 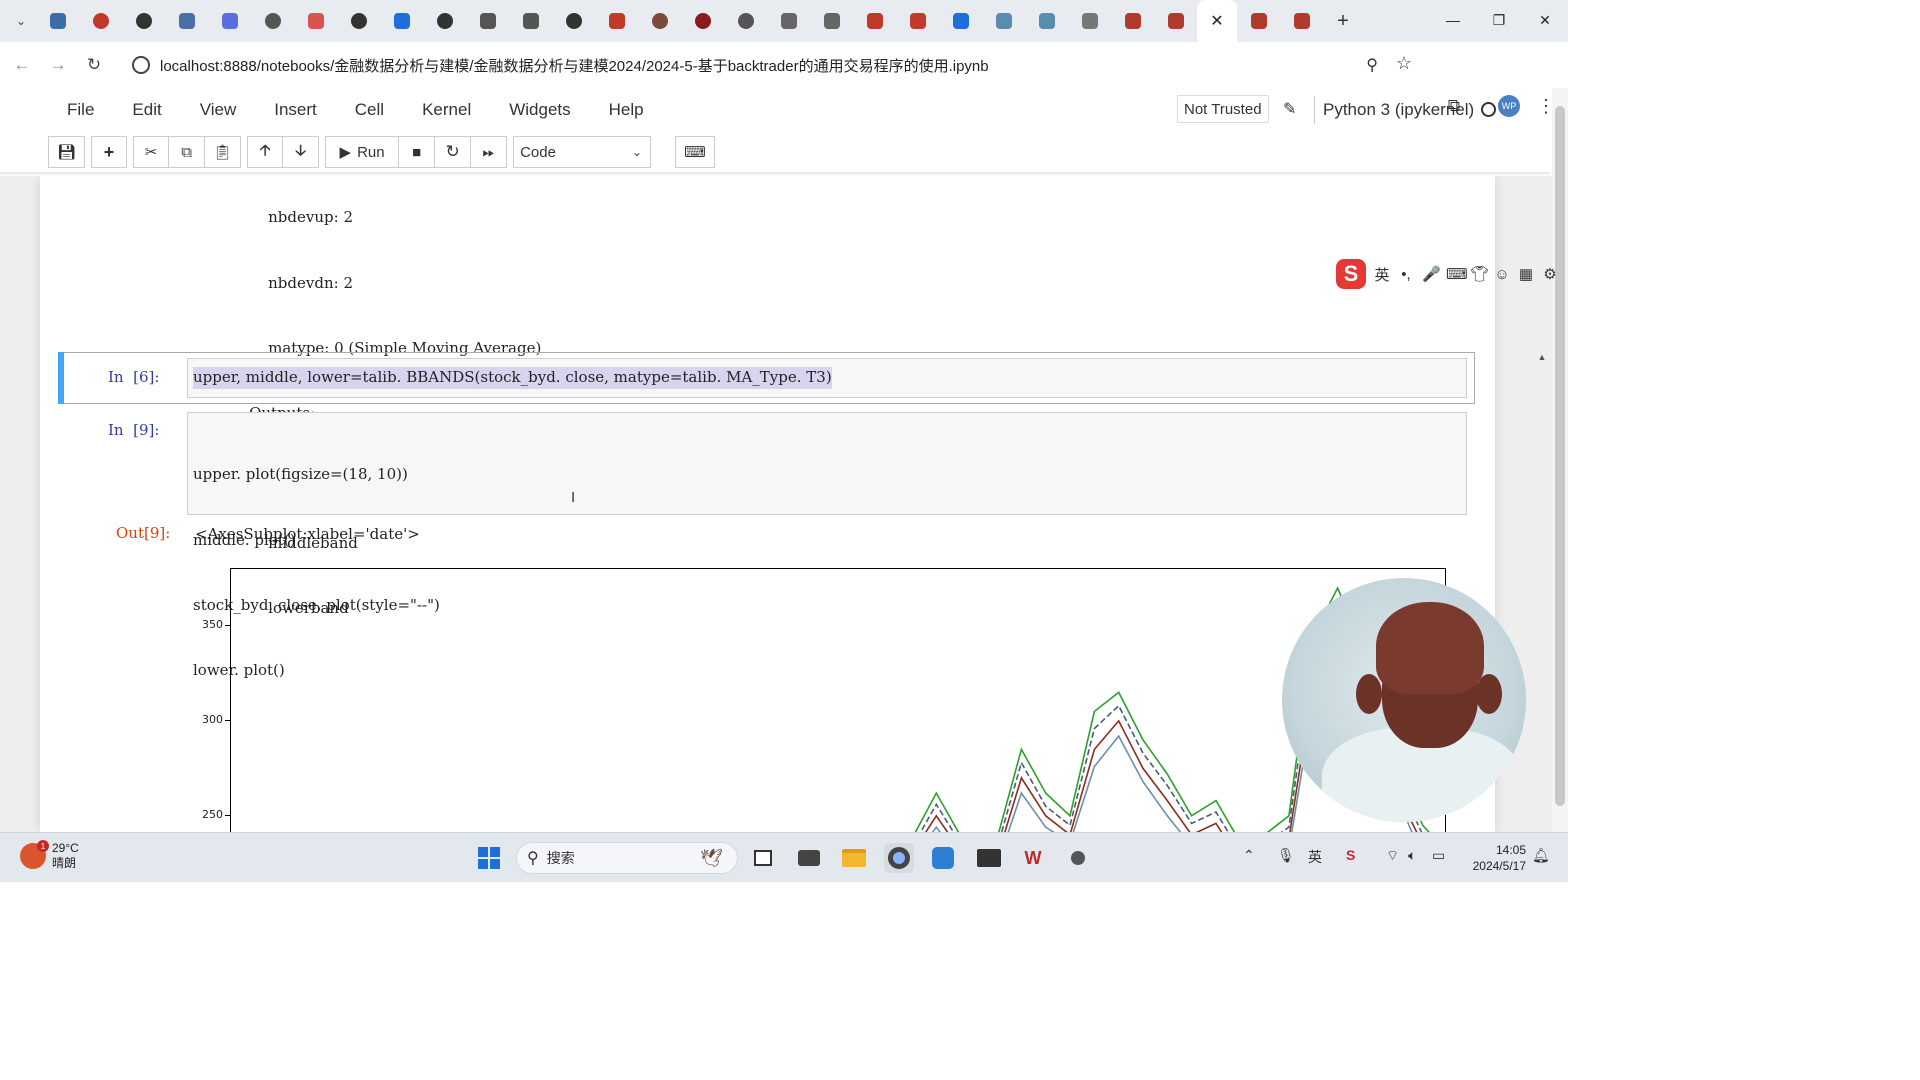 What do you see at coordinates (1431, 274) in the screenshot?
I see `microphone-icon: 🎤` at bounding box center [1431, 274].